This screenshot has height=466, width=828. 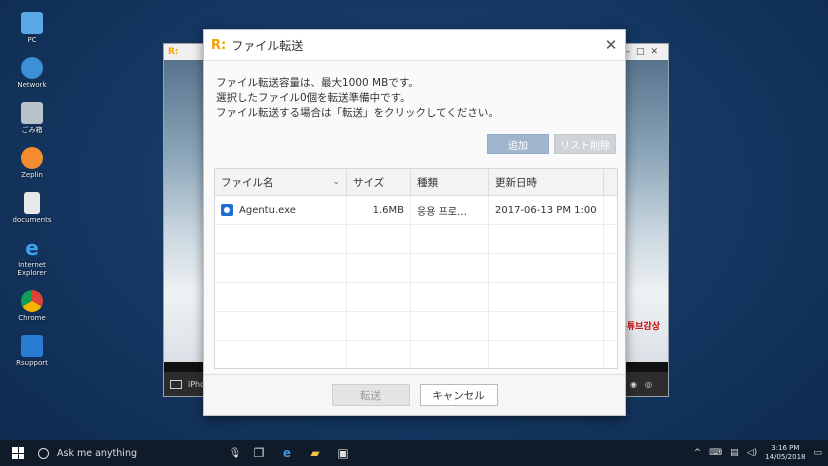 I want to click on chevron-down-icon: ⌄, so click(x=336, y=182).